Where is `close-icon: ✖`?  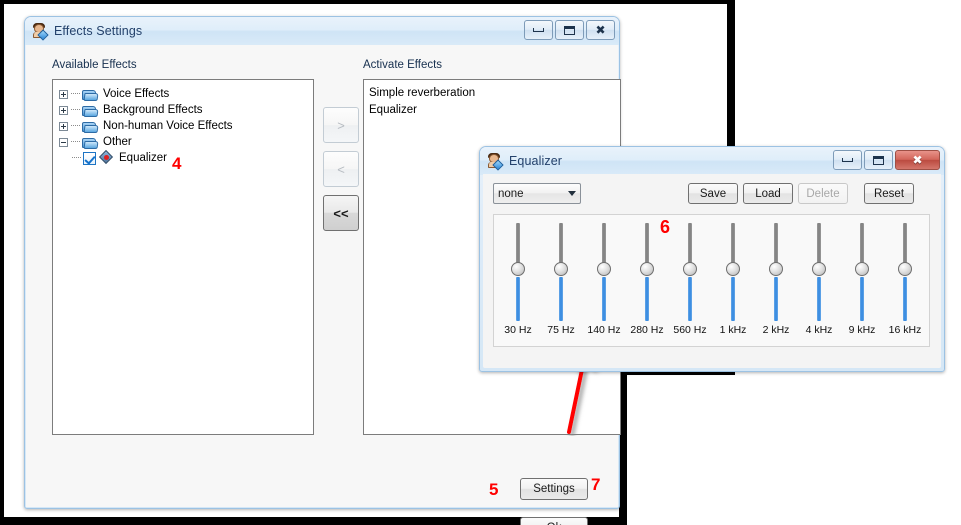 close-icon: ✖ is located at coordinates (600, 30).